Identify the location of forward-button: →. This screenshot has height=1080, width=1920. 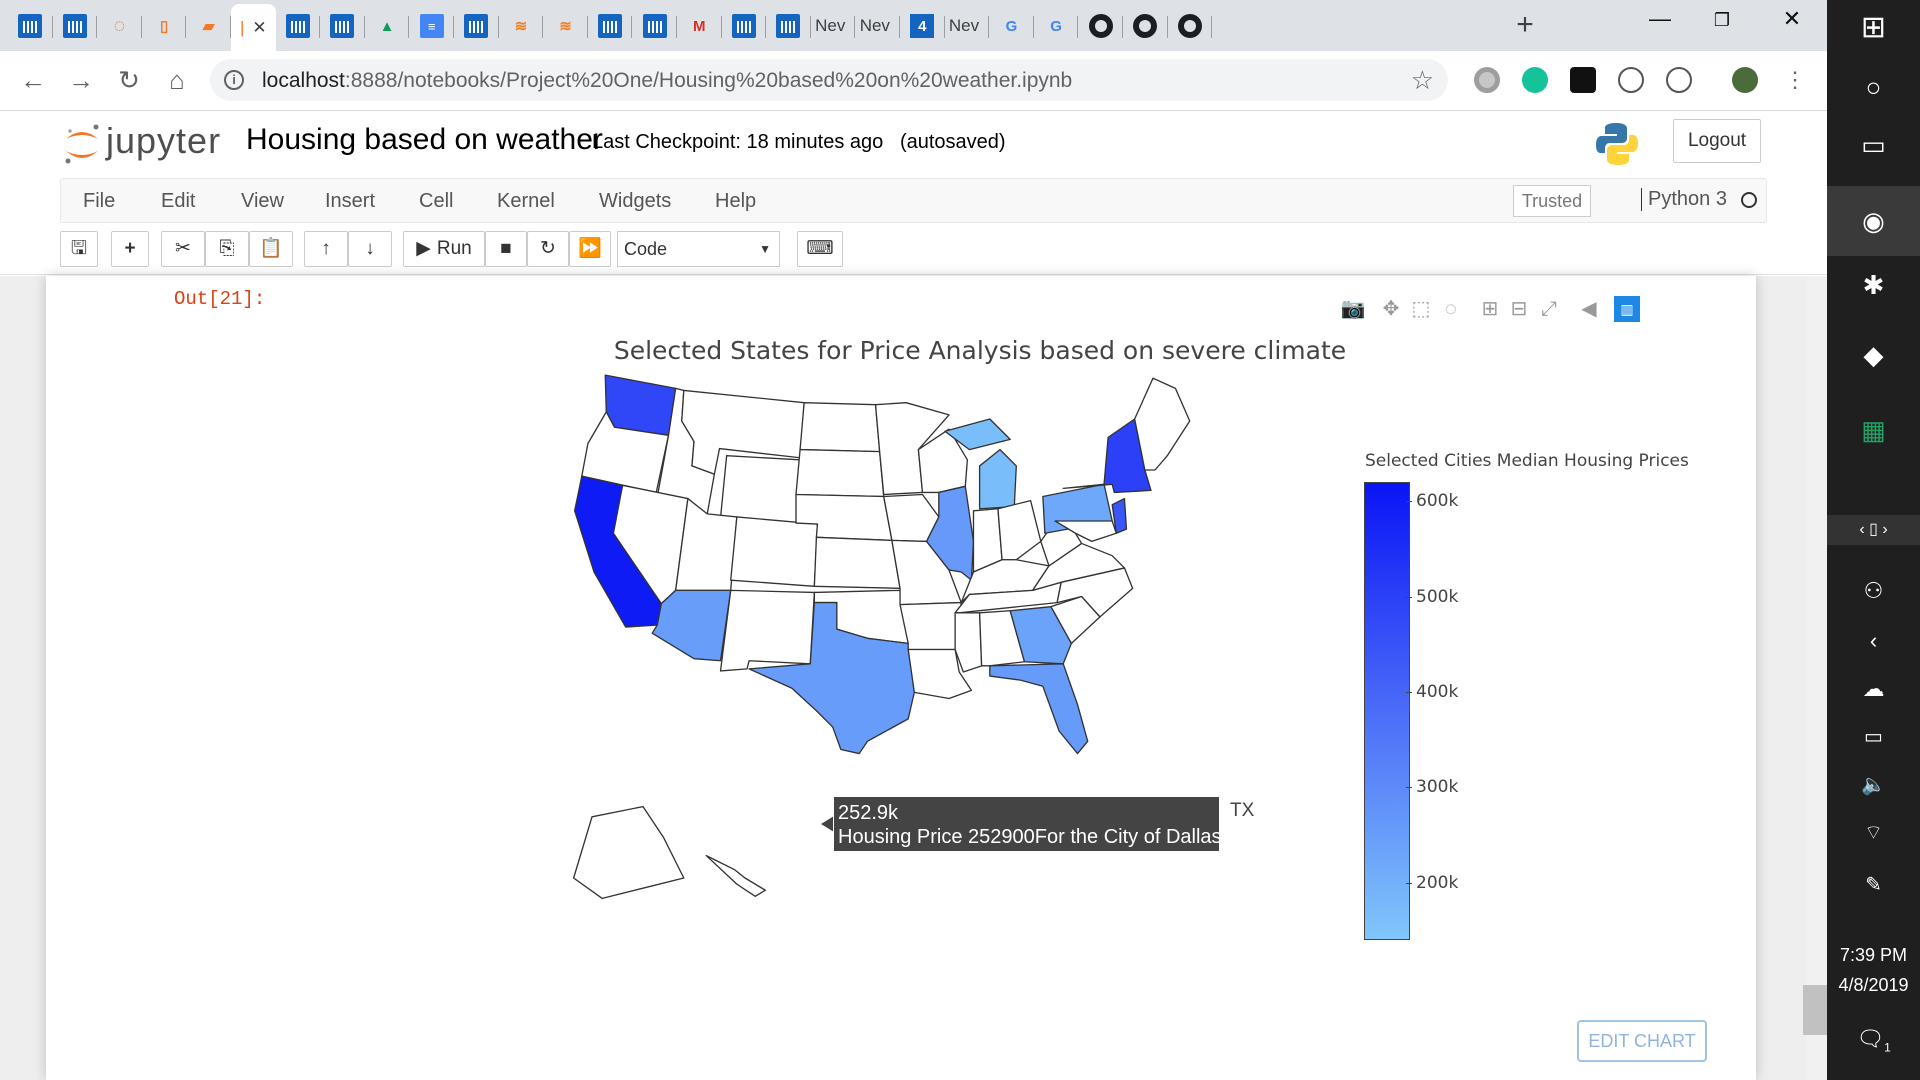
(81, 80).